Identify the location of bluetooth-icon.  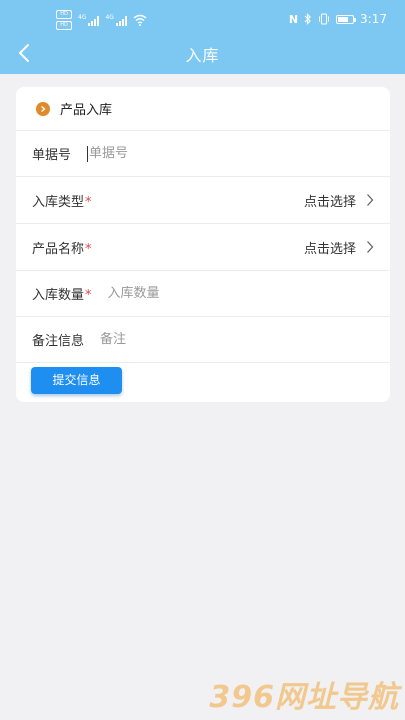
(307, 19).